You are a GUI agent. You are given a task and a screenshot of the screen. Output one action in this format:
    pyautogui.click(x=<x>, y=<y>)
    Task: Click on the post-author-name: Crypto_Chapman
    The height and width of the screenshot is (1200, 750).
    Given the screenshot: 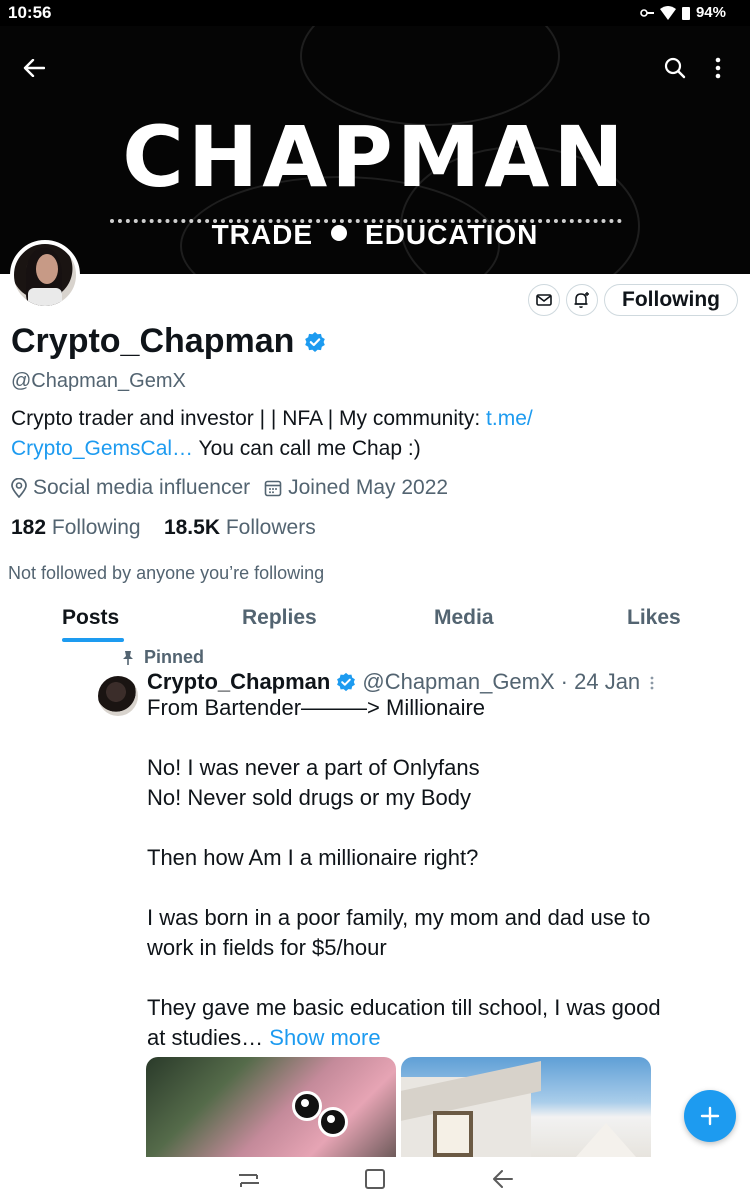 What is the action you would take?
    pyautogui.click(x=238, y=682)
    